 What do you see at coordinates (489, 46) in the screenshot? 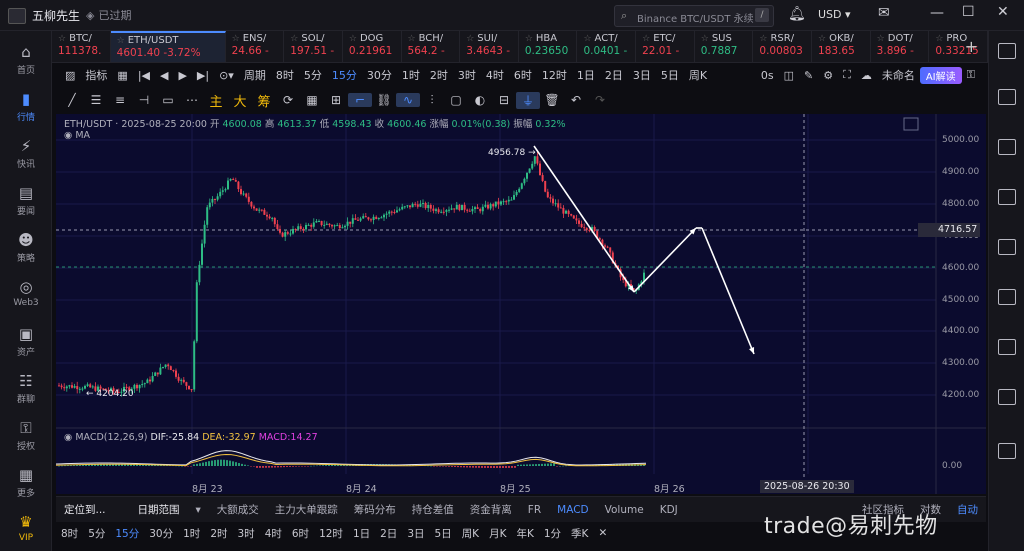
I see `ticker-tab: ☆ SUI/3.4643 -` at bounding box center [489, 46].